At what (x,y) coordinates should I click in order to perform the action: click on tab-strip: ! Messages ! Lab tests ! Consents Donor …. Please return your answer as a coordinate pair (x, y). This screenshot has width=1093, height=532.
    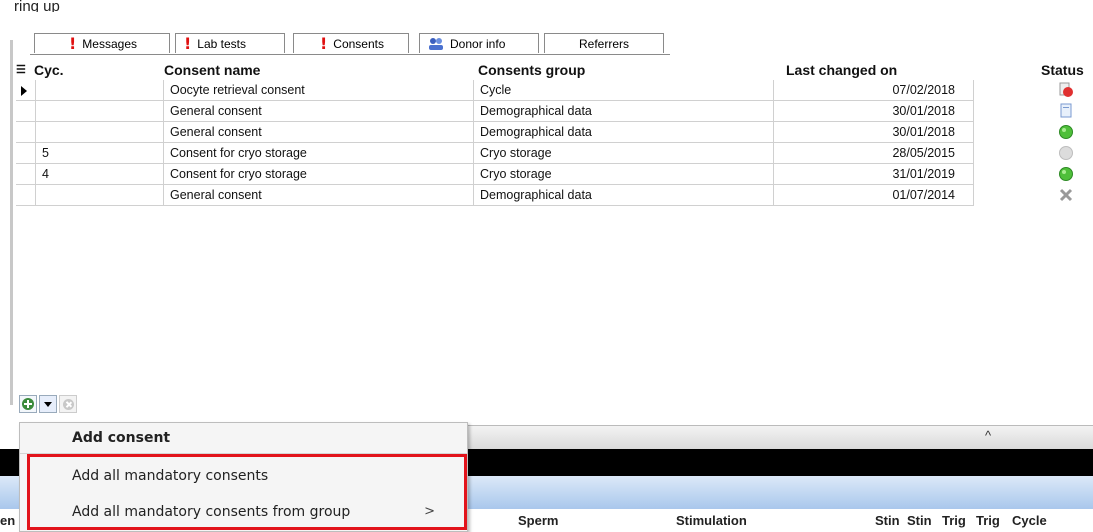
    Looking at the image, I should click on (354, 44).